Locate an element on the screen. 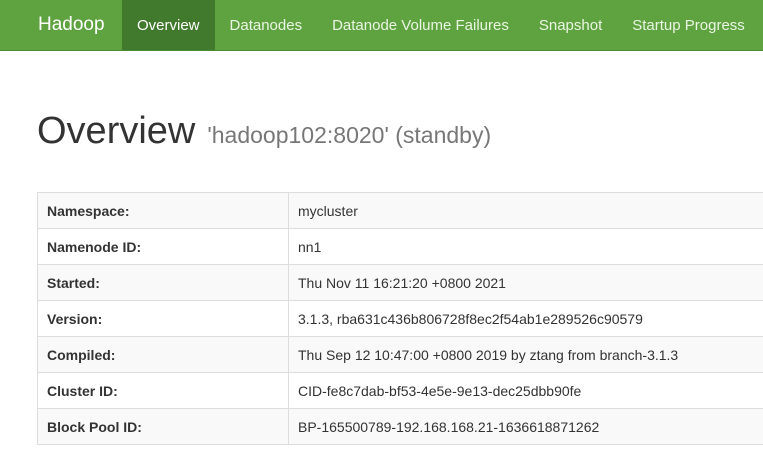  row-key-namenode-id: Namenode ID: is located at coordinates (163, 246).